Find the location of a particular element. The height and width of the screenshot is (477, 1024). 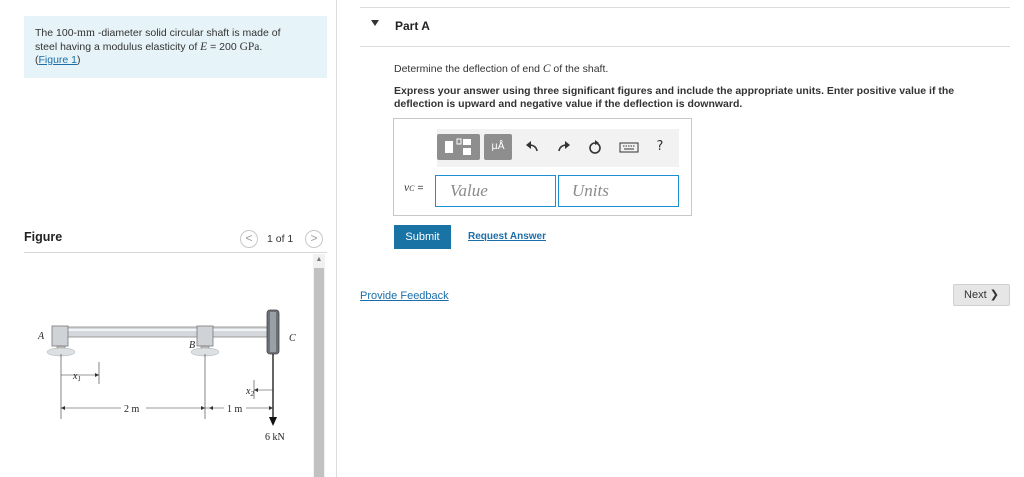

next-button: Next ❯ is located at coordinates (981, 295).